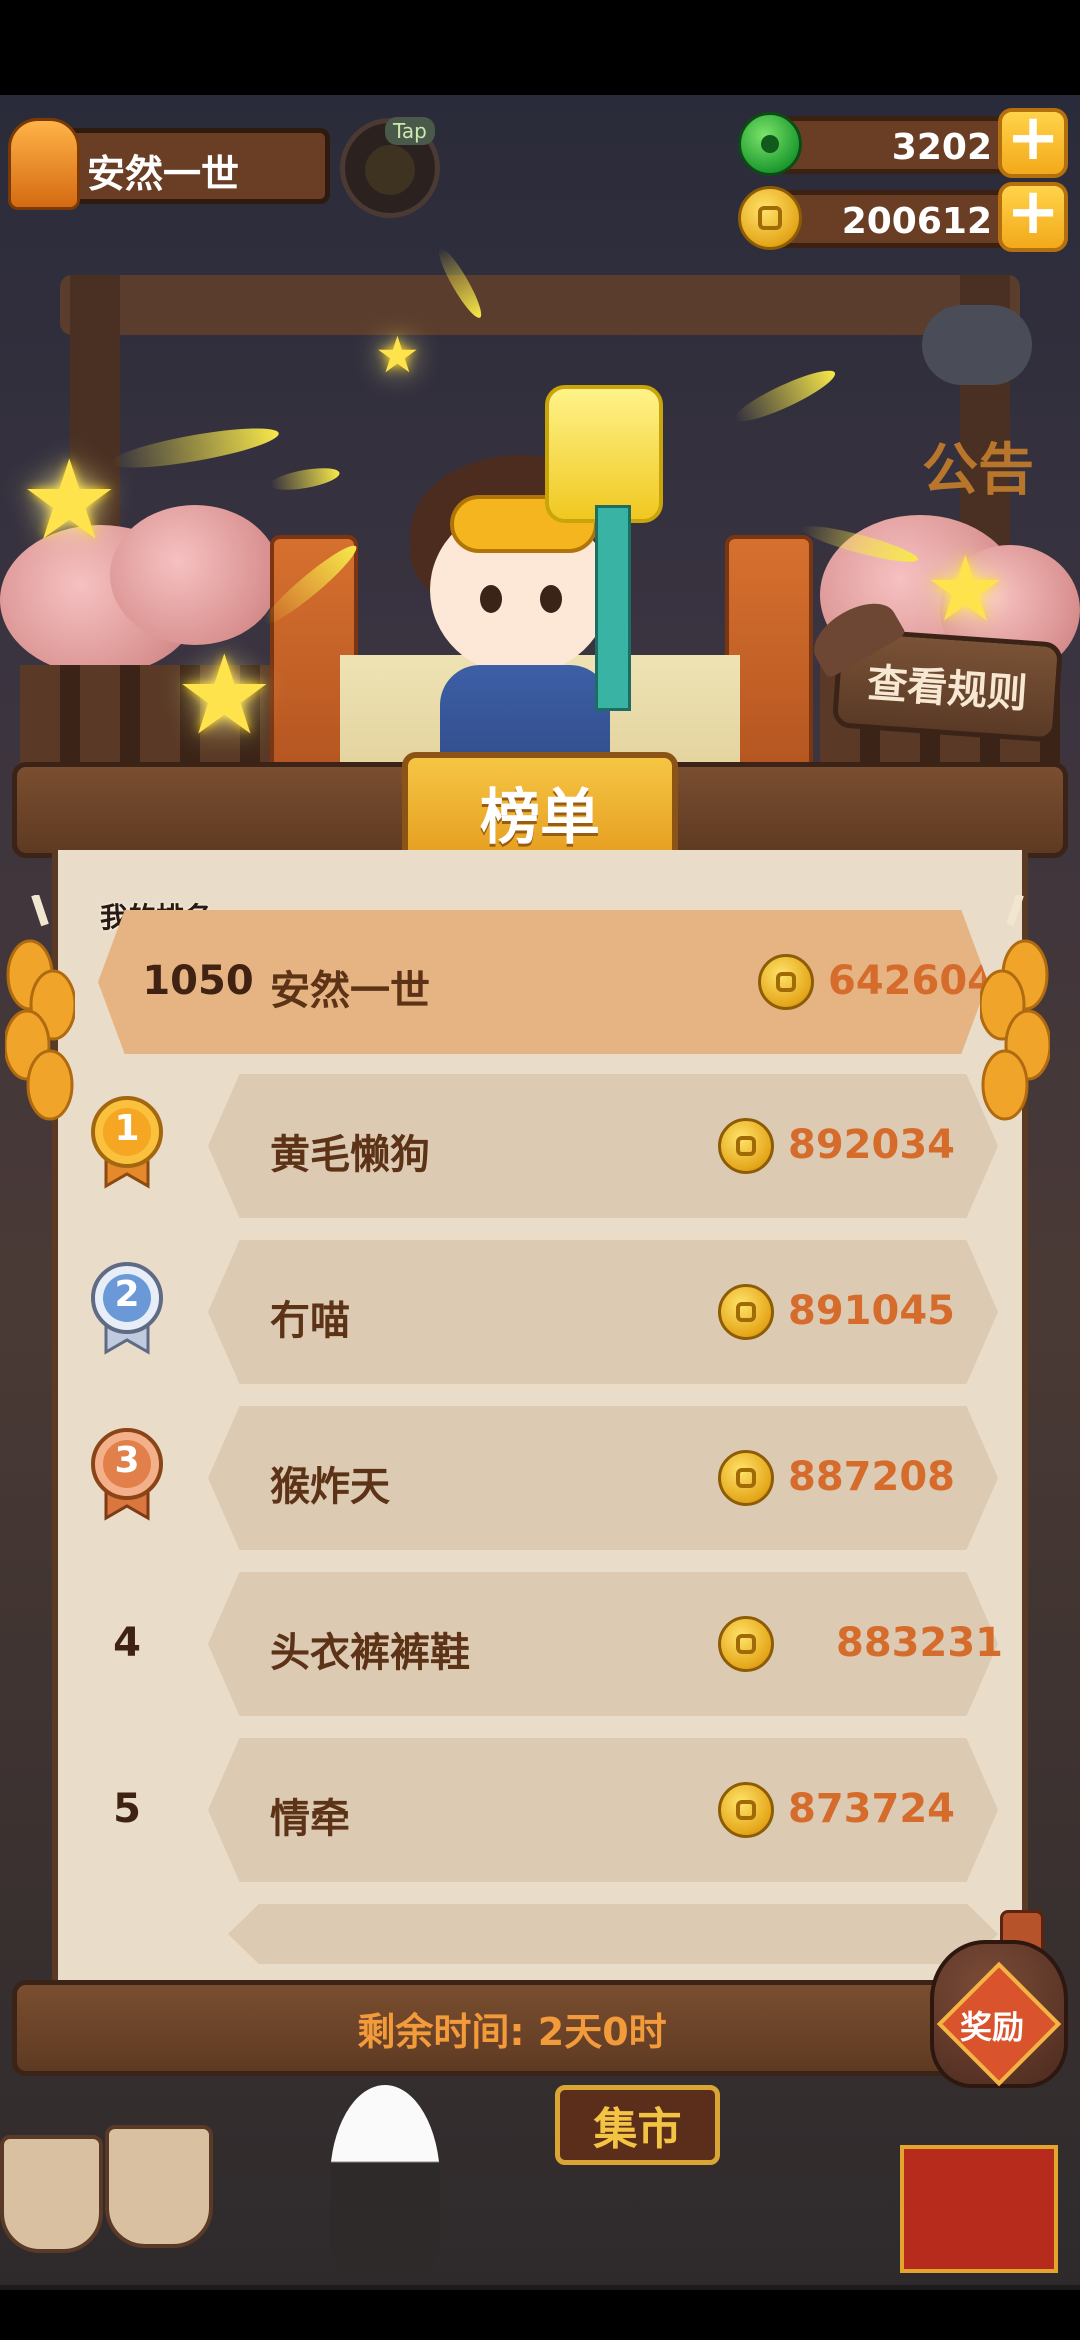 This screenshot has height=2340, width=1080. What do you see at coordinates (350, 991) in the screenshot?
I see `my-name: 安然一世` at bounding box center [350, 991].